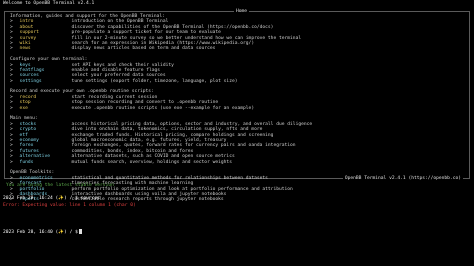  I want to click on command-description: set API keys and check their validity, so click(122, 65).